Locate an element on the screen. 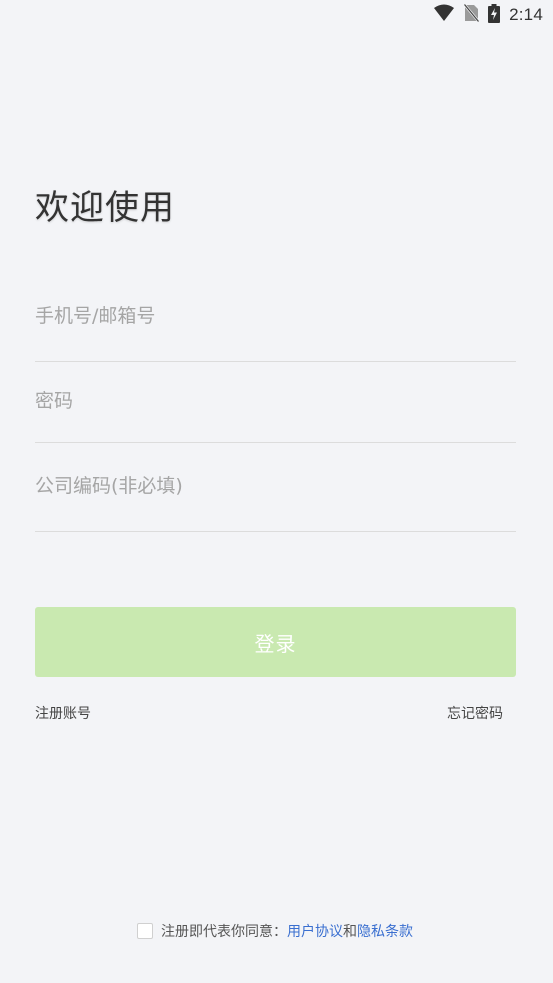 The height and width of the screenshot is (983, 553). status-icons: 2:14 is located at coordinates (488, 15).